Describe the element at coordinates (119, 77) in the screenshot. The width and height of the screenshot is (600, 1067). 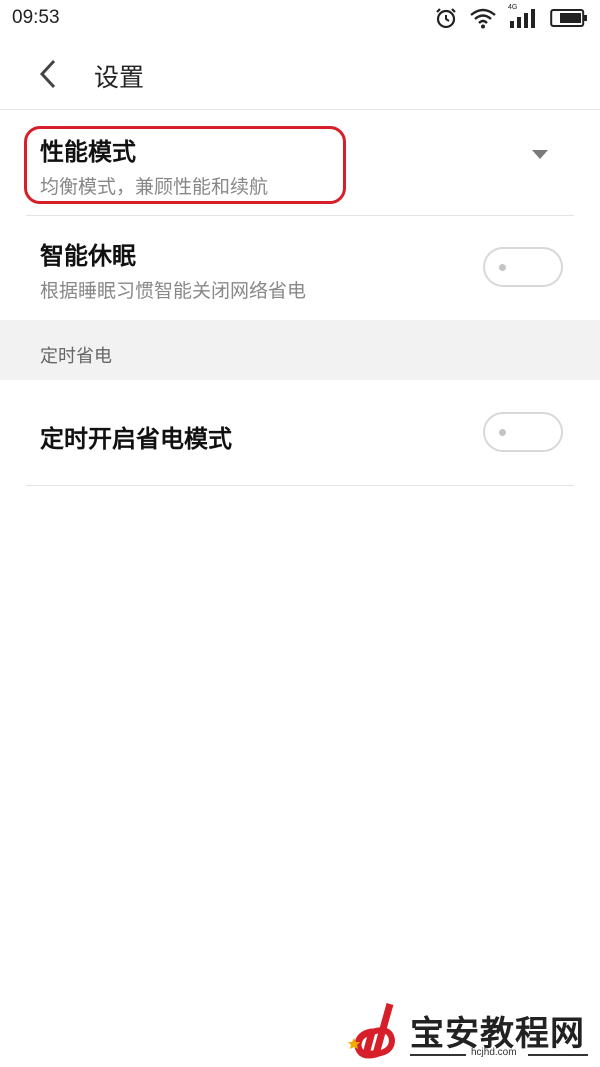
I see `page-title: 设置` at that location.